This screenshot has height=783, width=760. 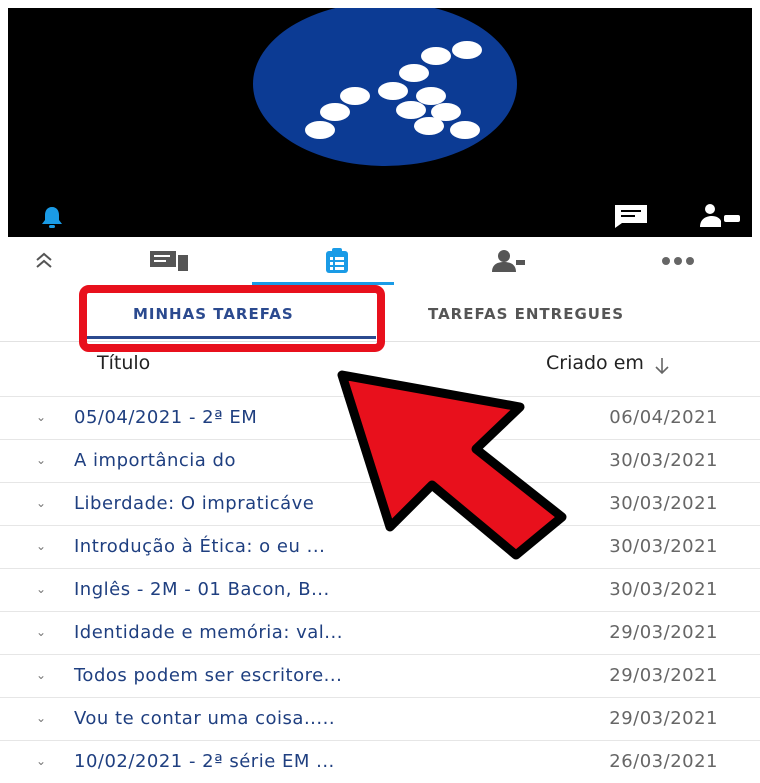 I want to click on column-header-title: Título, so click(x=123, y=372).